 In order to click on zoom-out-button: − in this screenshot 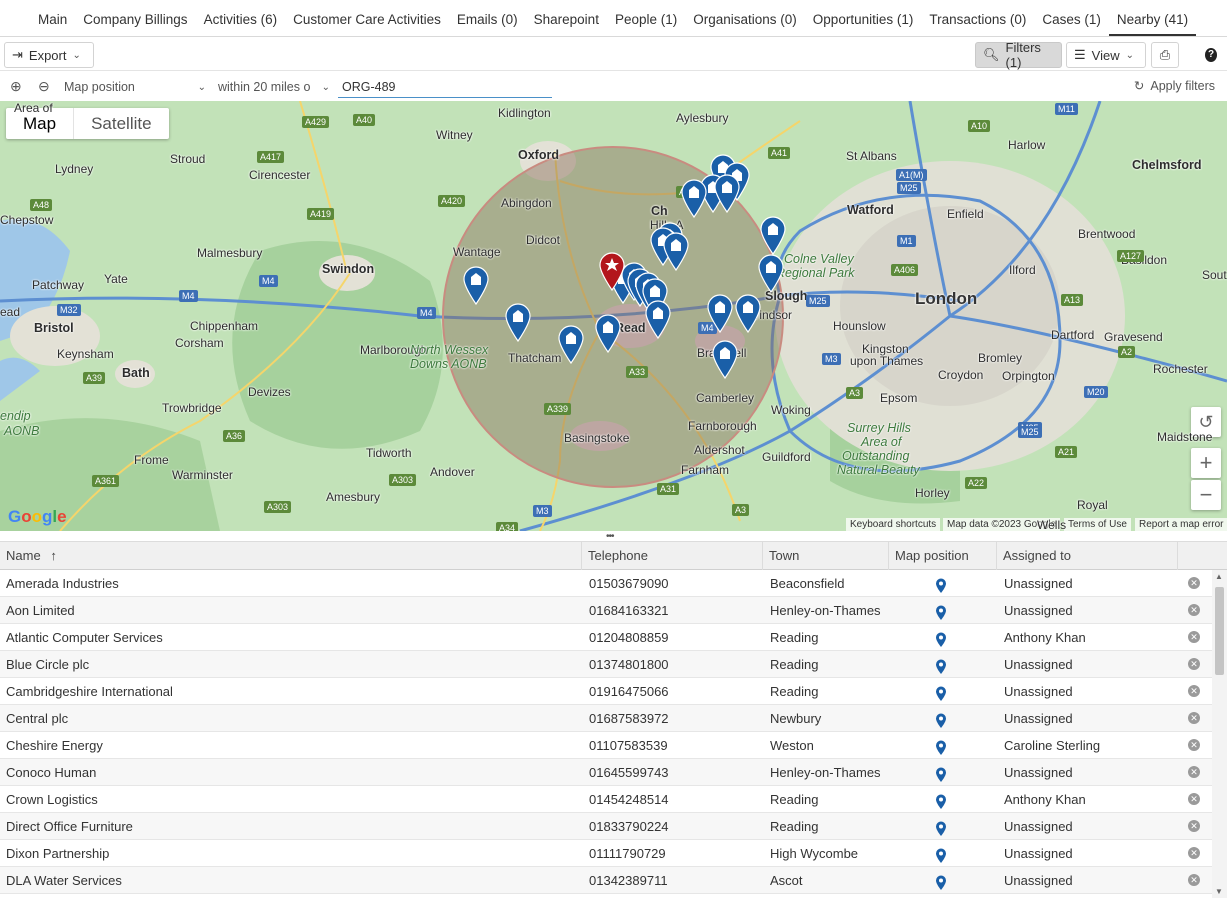, I will do `click(1206, 495)`.